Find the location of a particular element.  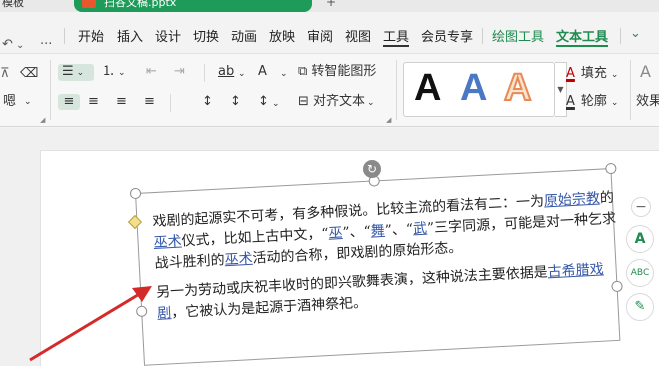

menu-view: 视图 is located at coordinates (358, 35).